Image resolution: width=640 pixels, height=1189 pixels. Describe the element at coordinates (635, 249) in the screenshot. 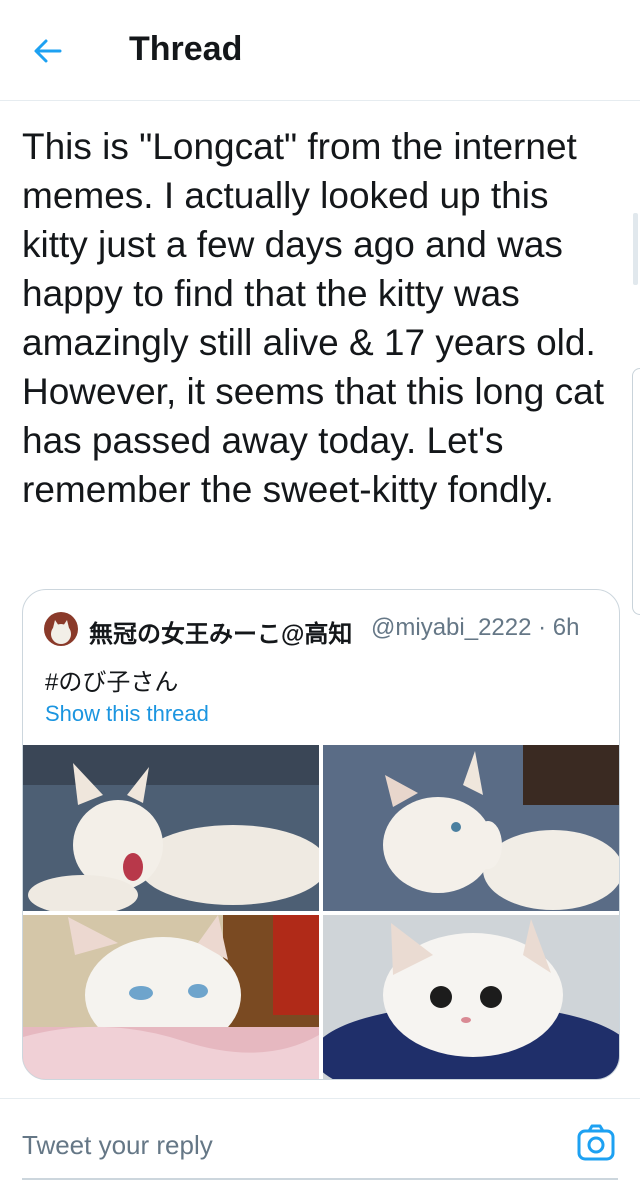

I see `scrollbar-thumb` at that location.